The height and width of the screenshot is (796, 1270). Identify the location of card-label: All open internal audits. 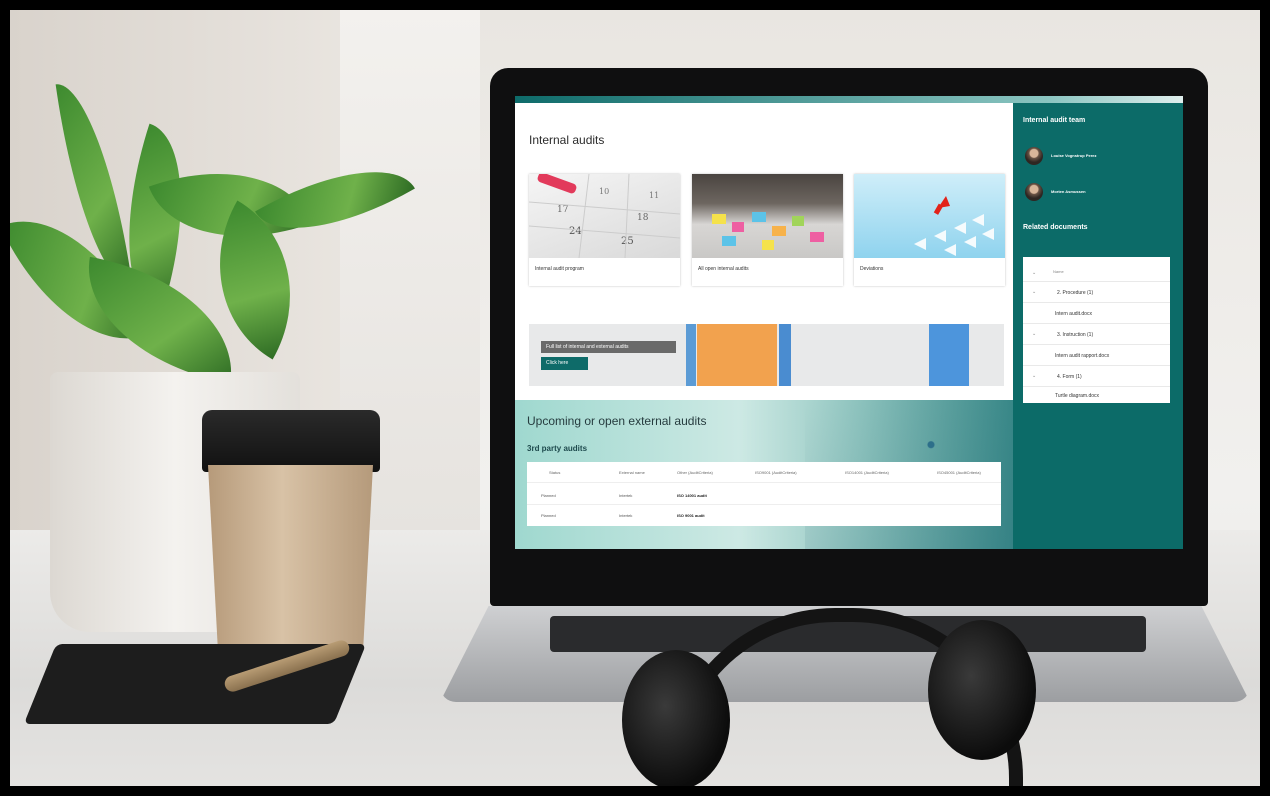
(723, 269).